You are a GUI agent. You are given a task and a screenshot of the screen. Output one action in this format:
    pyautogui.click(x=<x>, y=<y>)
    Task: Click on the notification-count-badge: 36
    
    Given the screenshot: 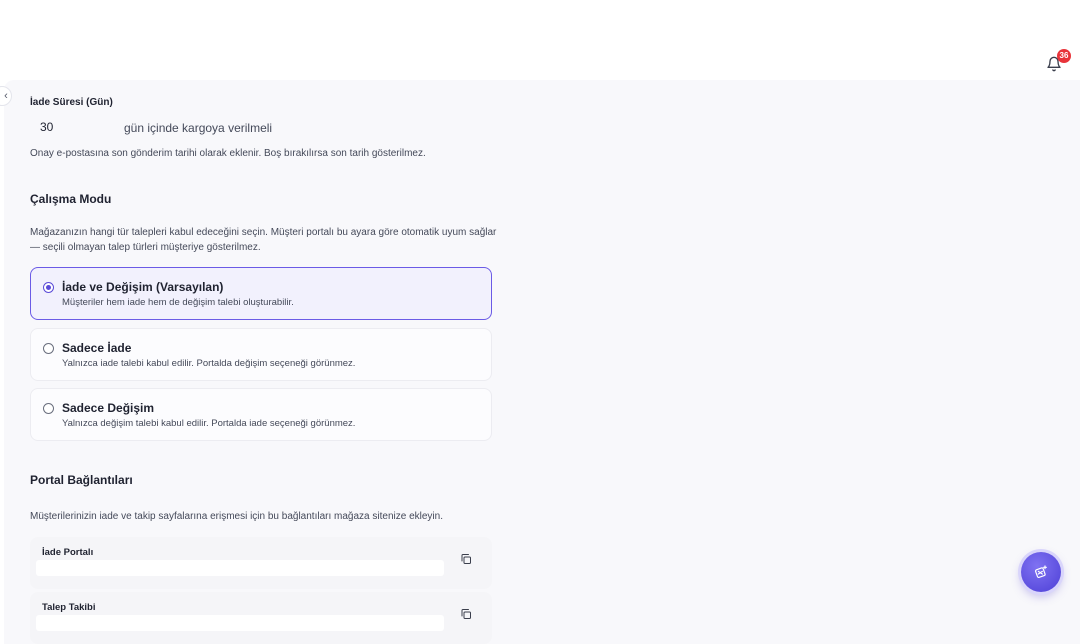 What is the action you would take?
    pyautogui.click(x=1064, y=56)
    